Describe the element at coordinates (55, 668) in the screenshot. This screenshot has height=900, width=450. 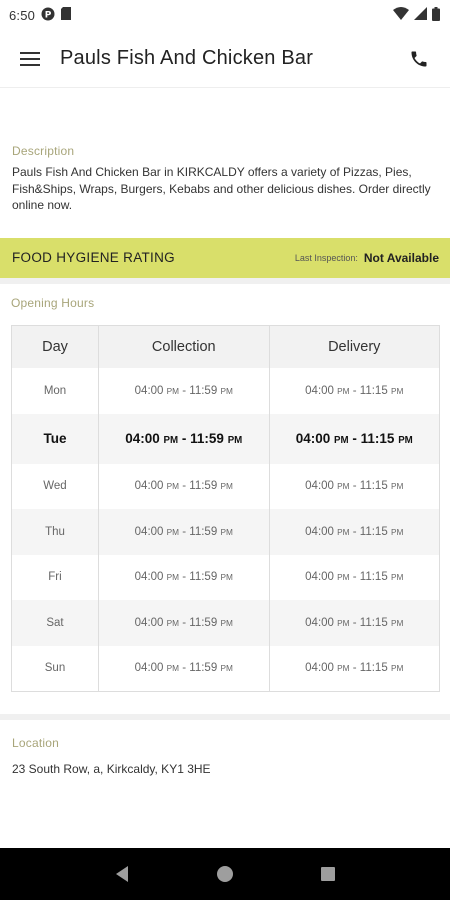
I see `day-cell: Sun` at that location.